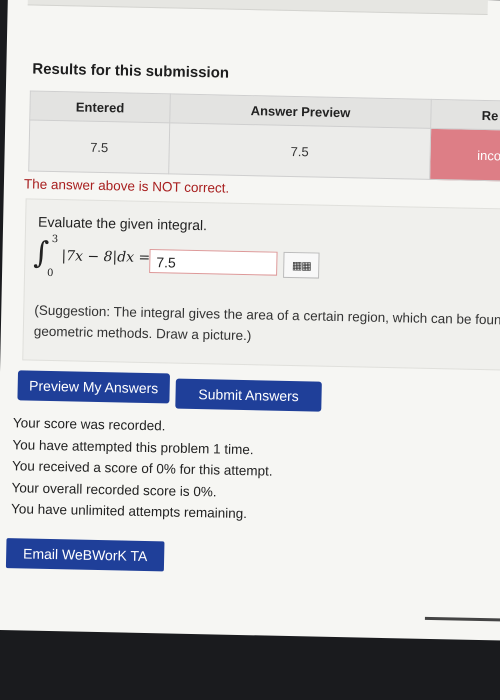 The image size is (500, 700). Describe the element at coordinates (465, 115) in the screenshot. I see `header-result: Re` at that location.